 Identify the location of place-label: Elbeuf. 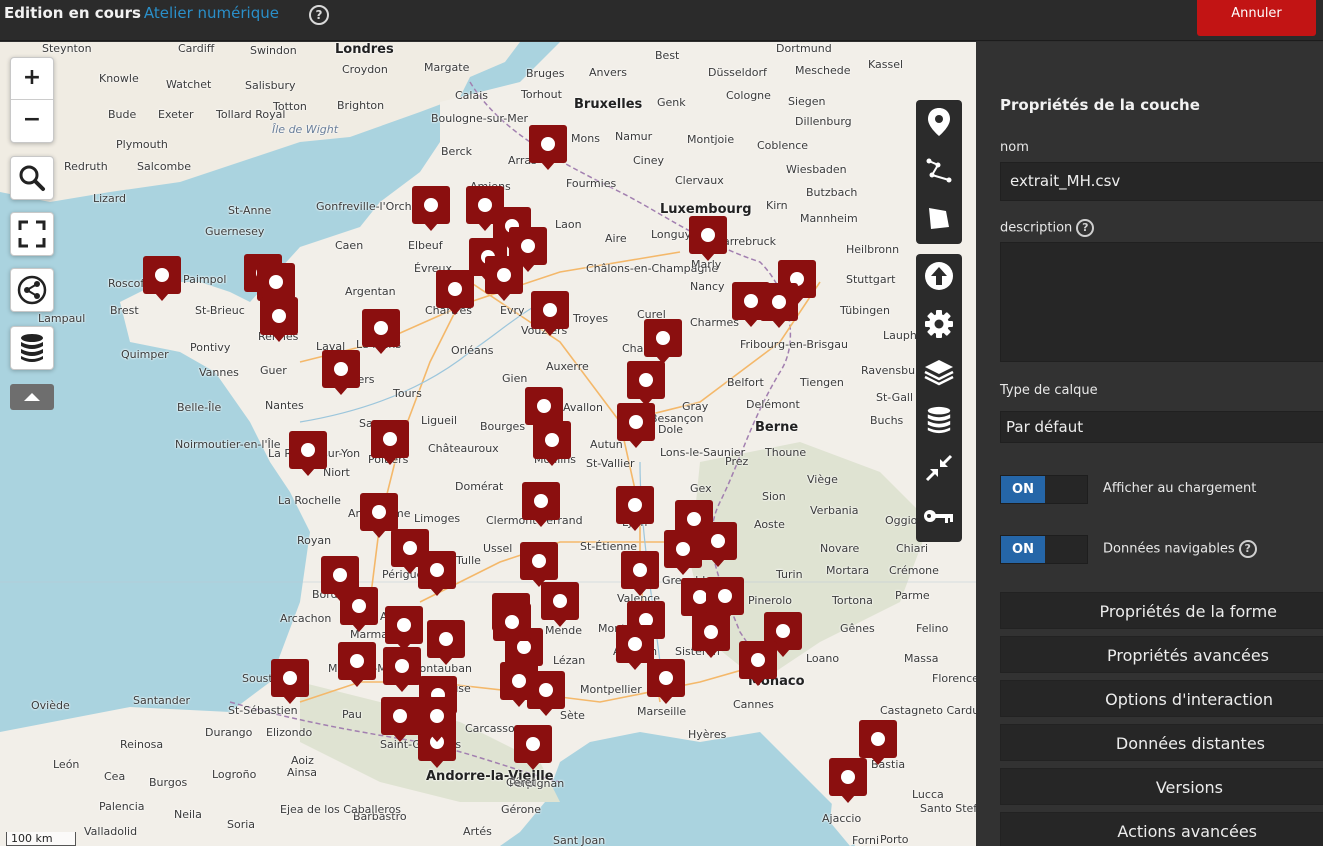
(425, 245).